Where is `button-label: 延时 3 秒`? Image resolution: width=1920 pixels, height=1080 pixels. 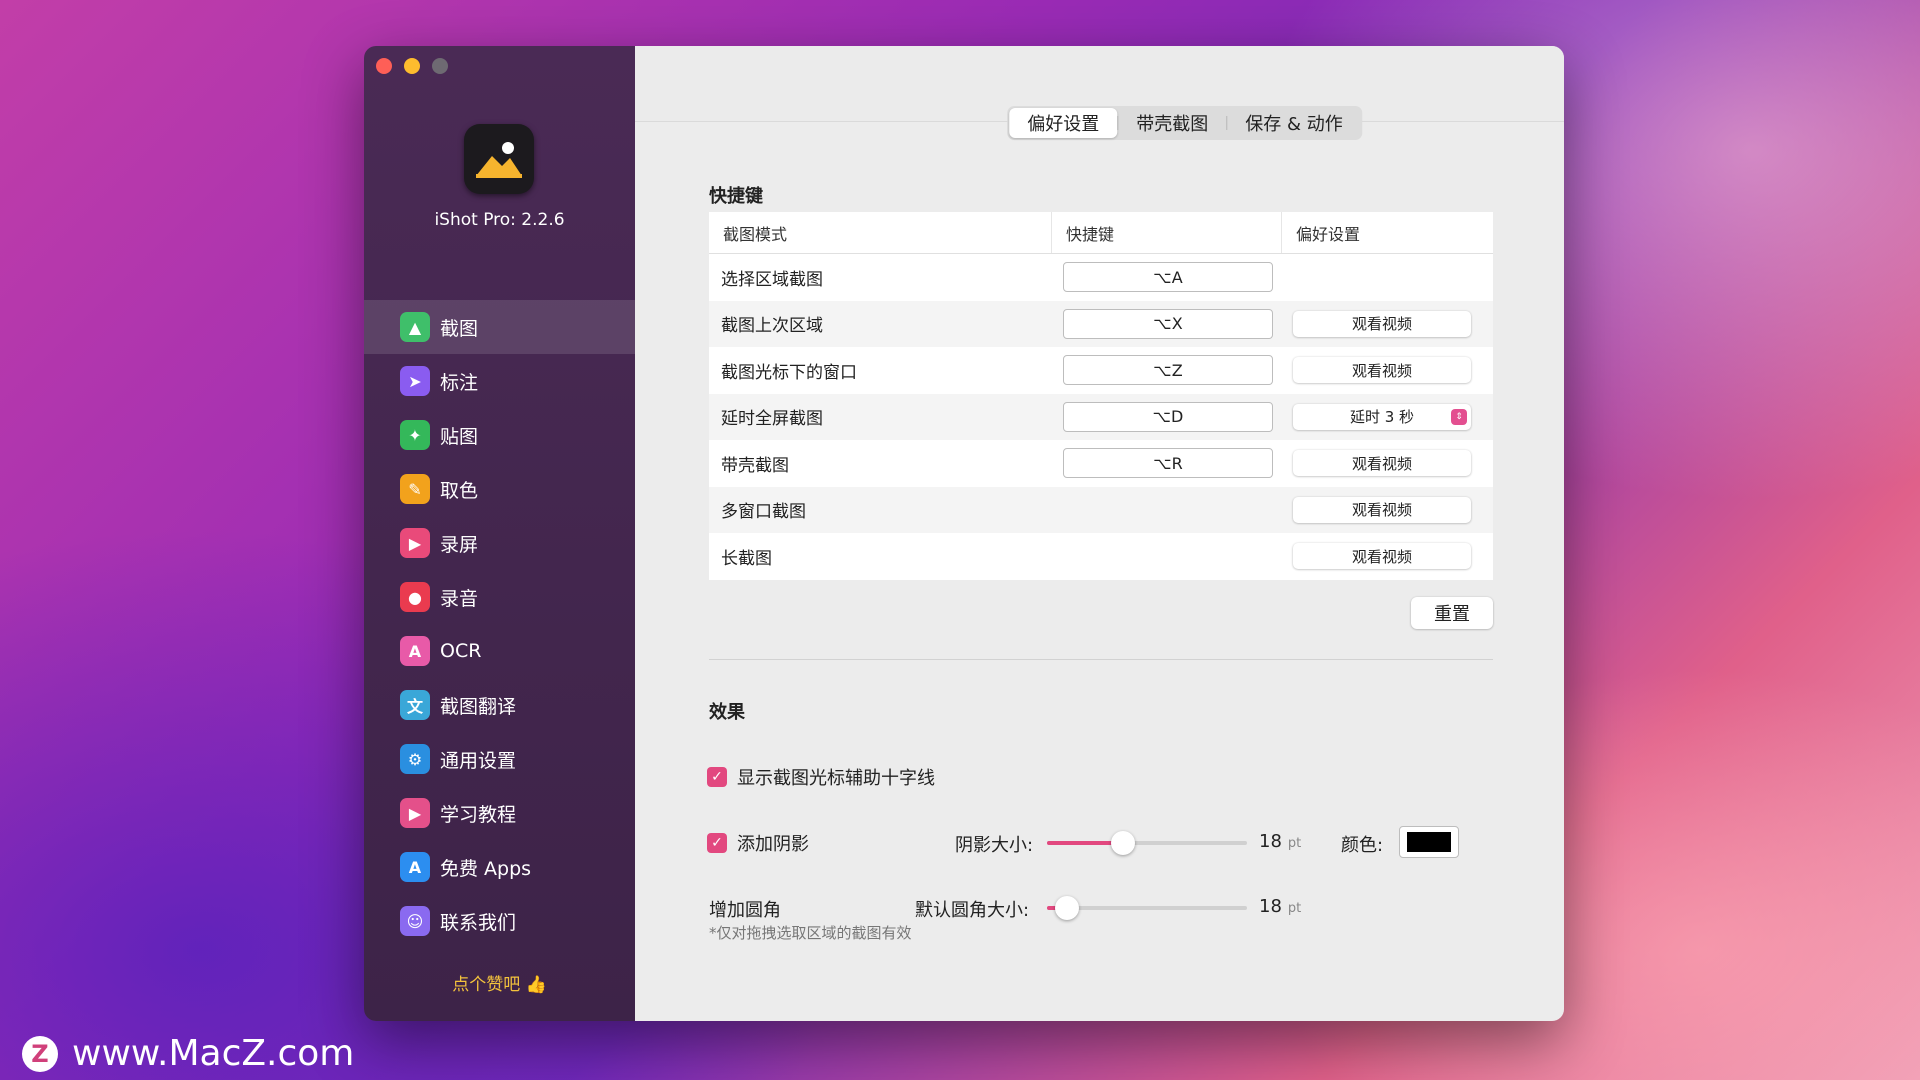 button-label: 延时 3 秒 is located at coordinates (1382, 417).